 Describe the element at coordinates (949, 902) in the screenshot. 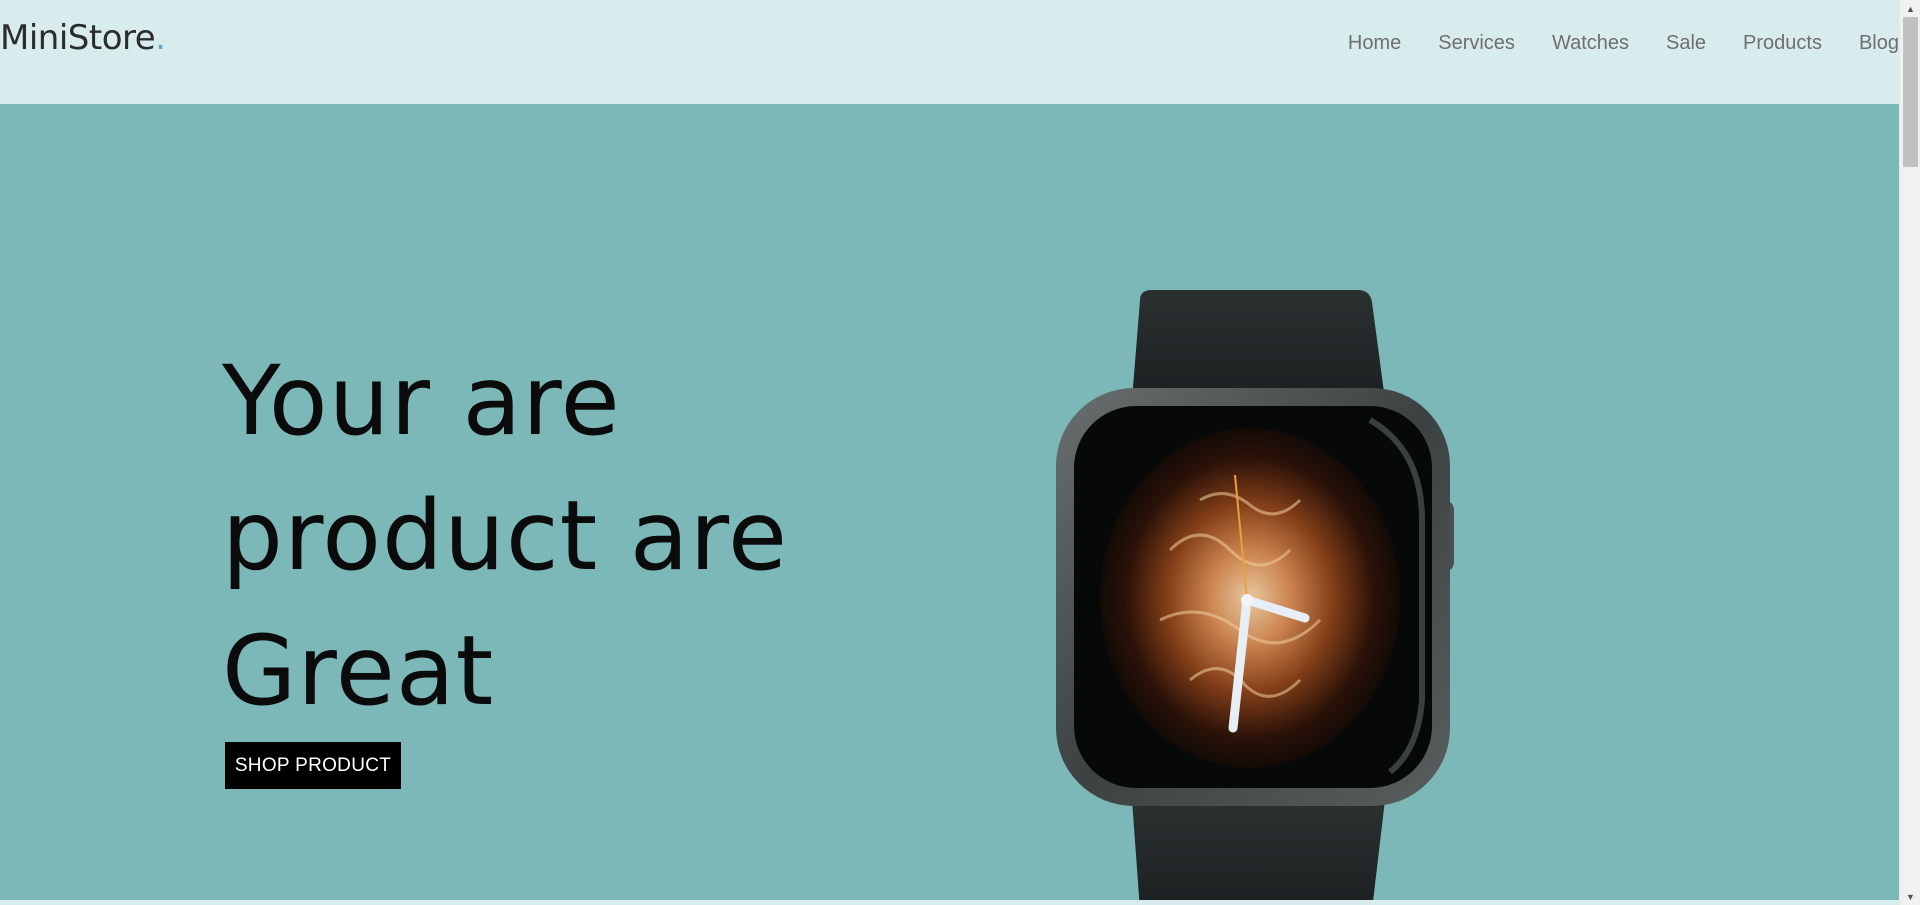

I see `page-bottom-strip` at that location.